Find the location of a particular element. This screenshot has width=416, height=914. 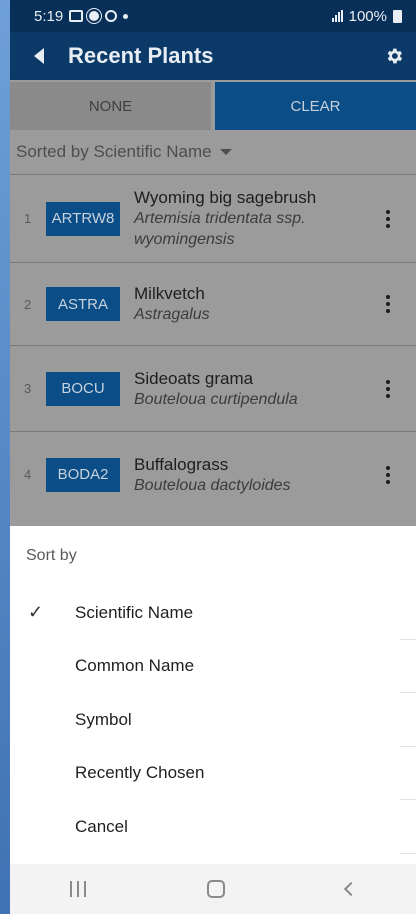

option-label: Cancel is located at coordinates (101, 826).